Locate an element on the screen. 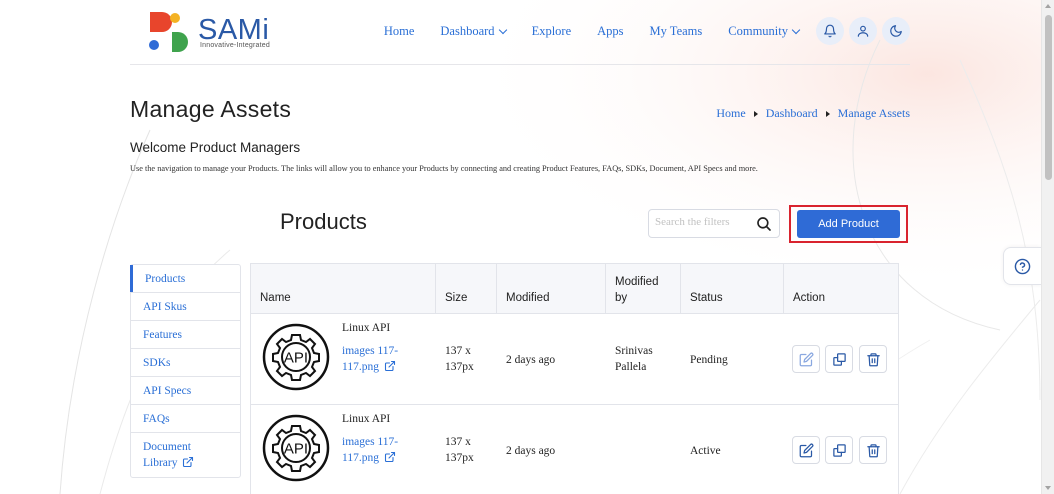 This screenshot has width=1054, height=494. sidebar-item-api-specs: API Specs is located at coordinates (185, 391).